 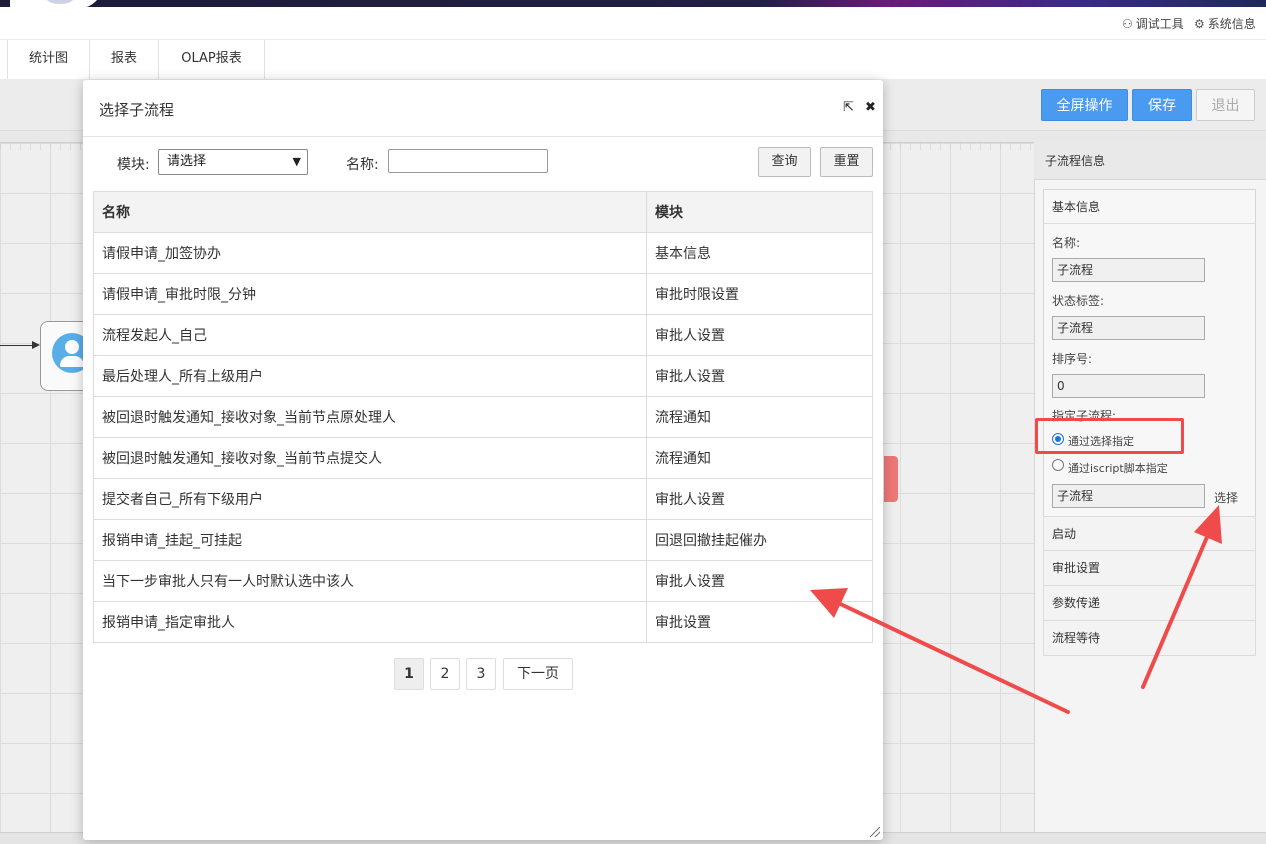 I want to click on order-field: 0, so click(x=1128, y=386).